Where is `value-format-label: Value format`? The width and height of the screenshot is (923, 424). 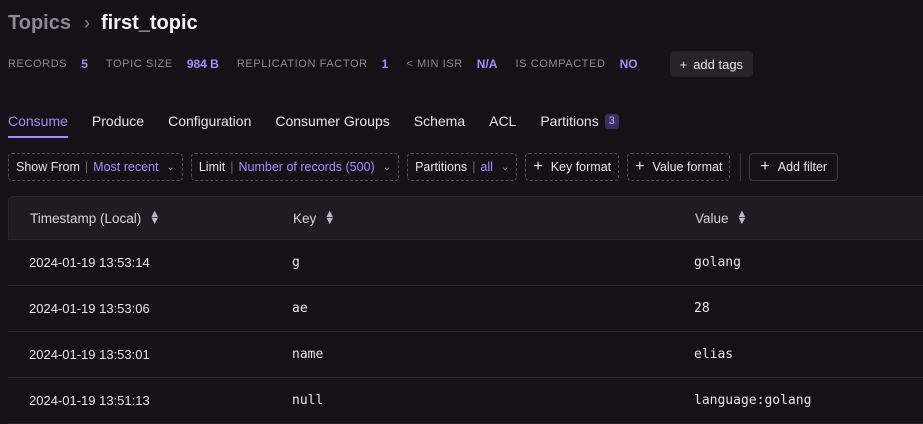
value-format-label: Value format is located at coordinates (687, 167).